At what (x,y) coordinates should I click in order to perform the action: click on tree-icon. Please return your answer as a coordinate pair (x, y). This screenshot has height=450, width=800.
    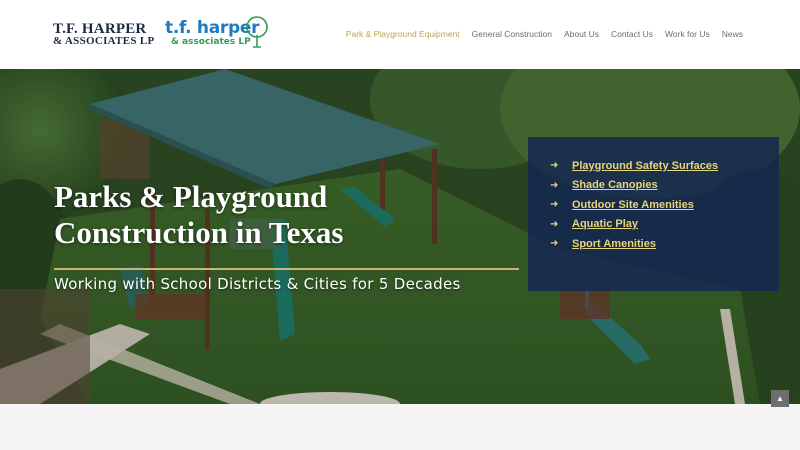
    Looking at the image, I should click on (257, 32).